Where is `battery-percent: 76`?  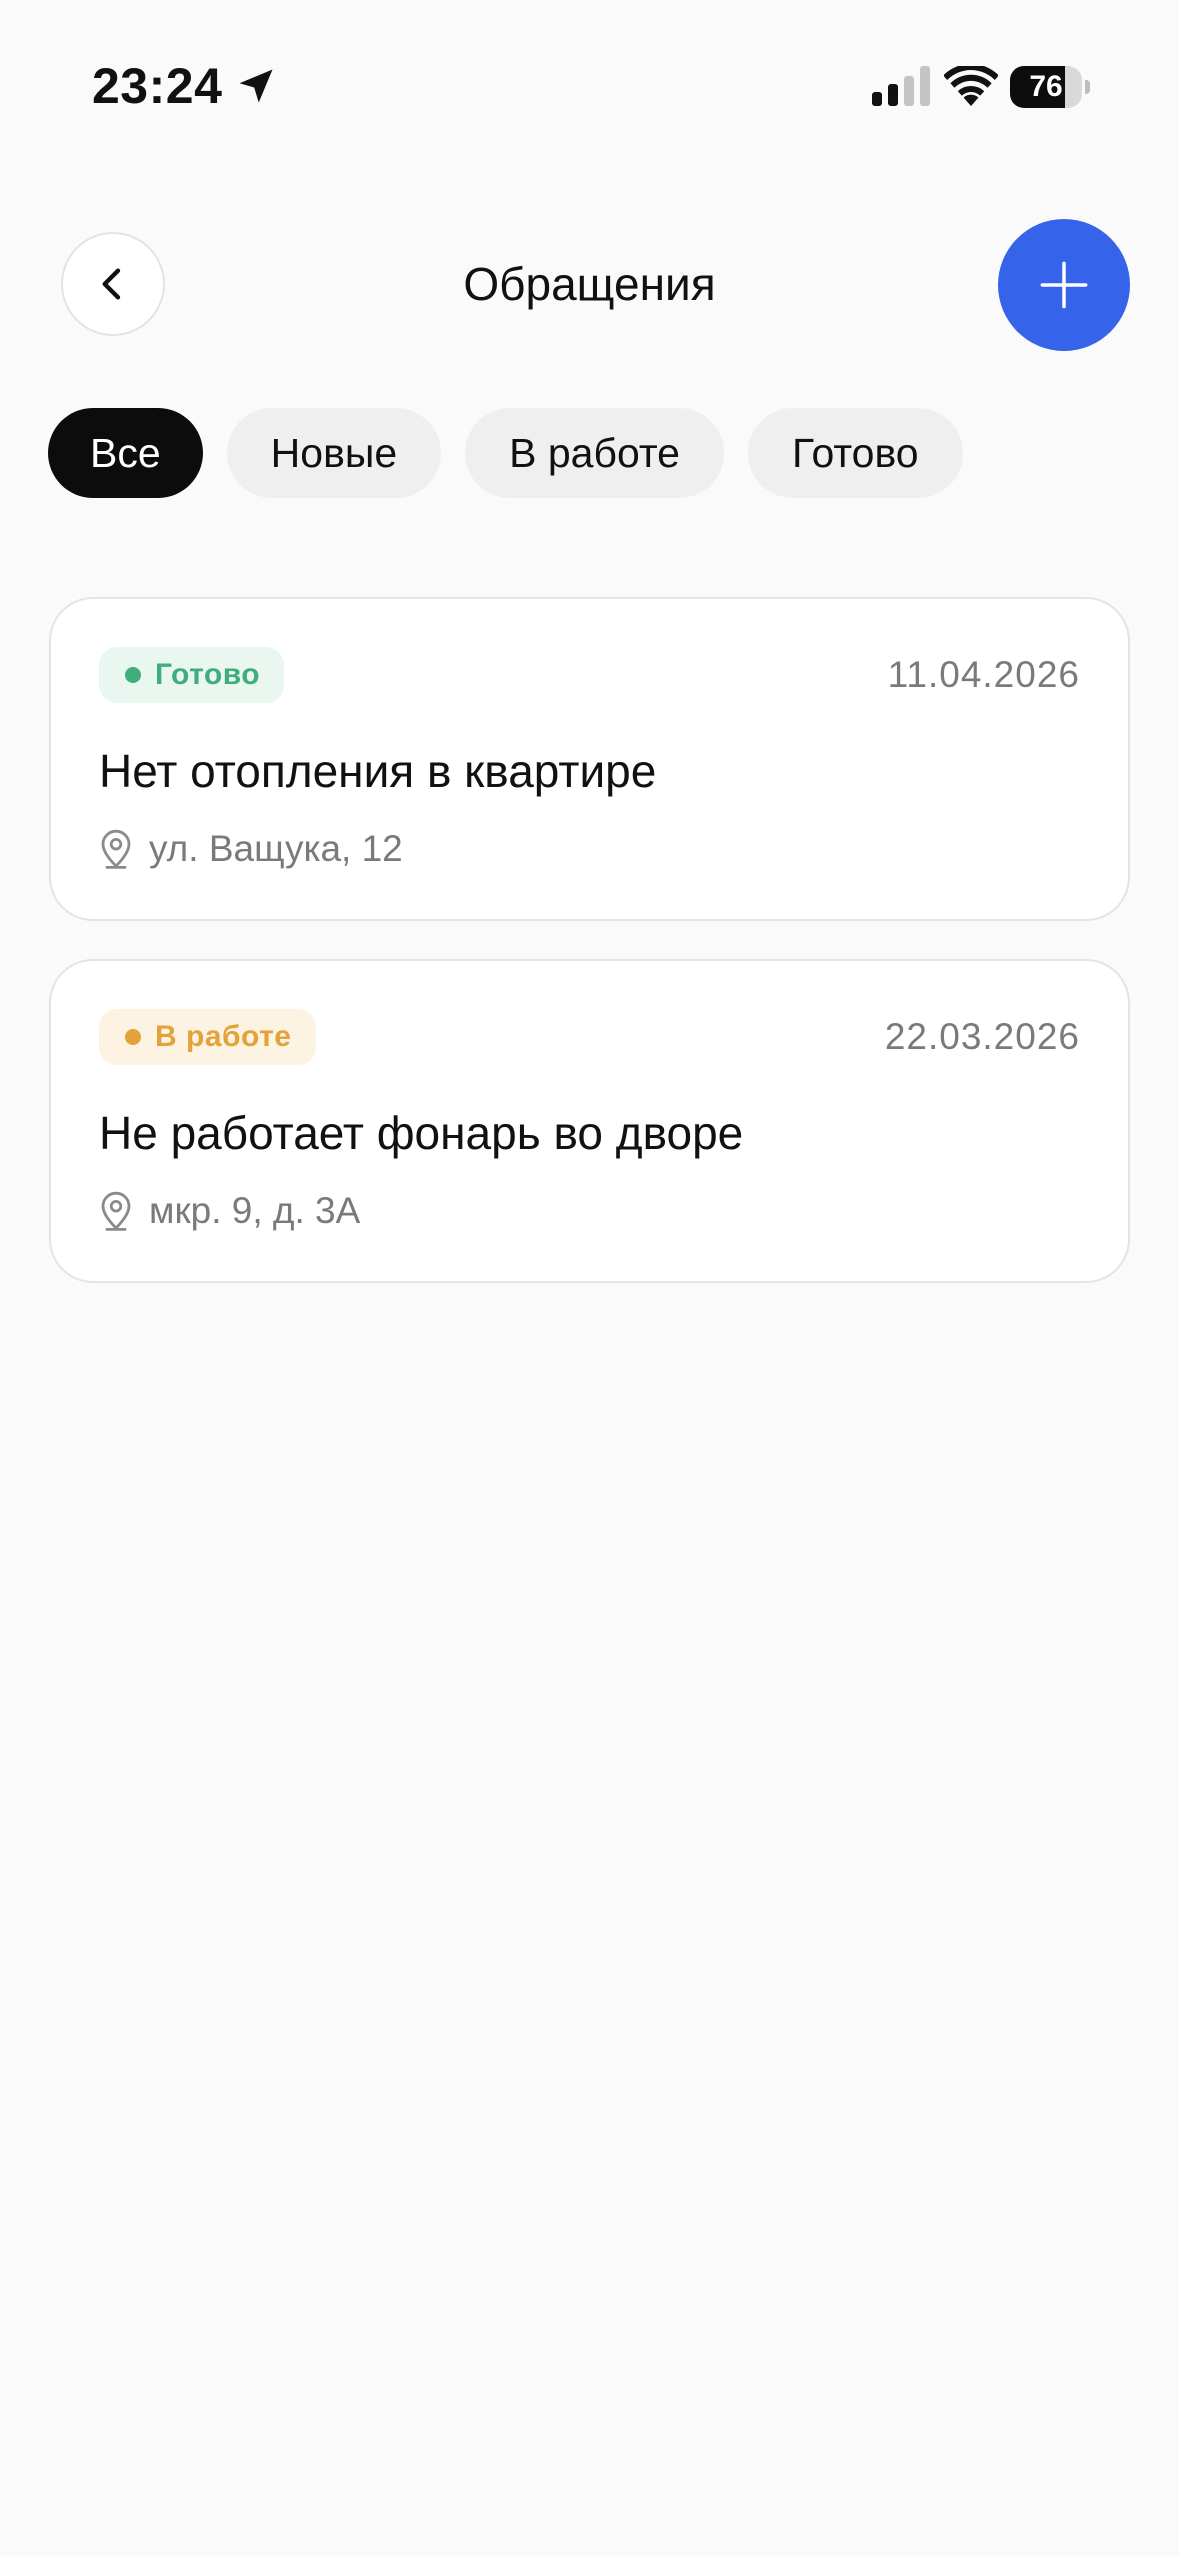 battery-percent: 76 is located at coordinates (1046, 86).